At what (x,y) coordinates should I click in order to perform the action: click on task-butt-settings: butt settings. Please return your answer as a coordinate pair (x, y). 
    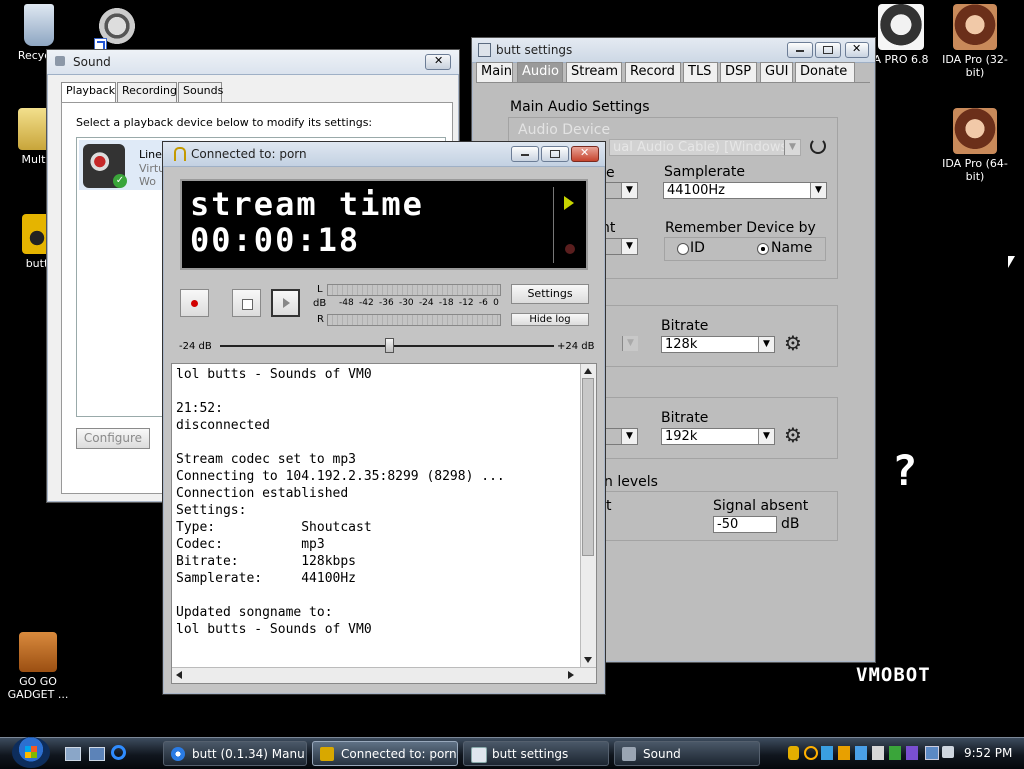
    Looking at the image, I should click on (536, 753).